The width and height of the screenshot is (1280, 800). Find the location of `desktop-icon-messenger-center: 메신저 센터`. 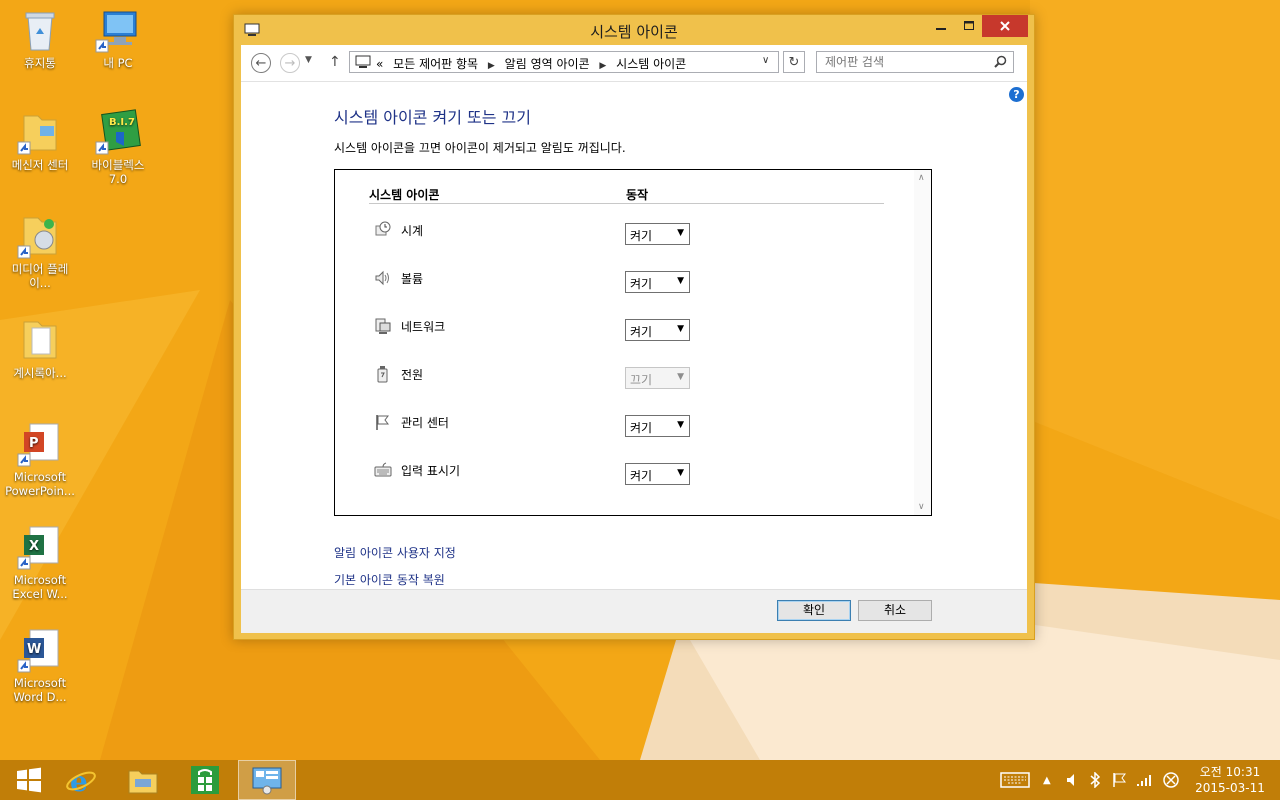

desktop-icon-messenger-center: 메신저 센터 is located at coordinates (40, 140).